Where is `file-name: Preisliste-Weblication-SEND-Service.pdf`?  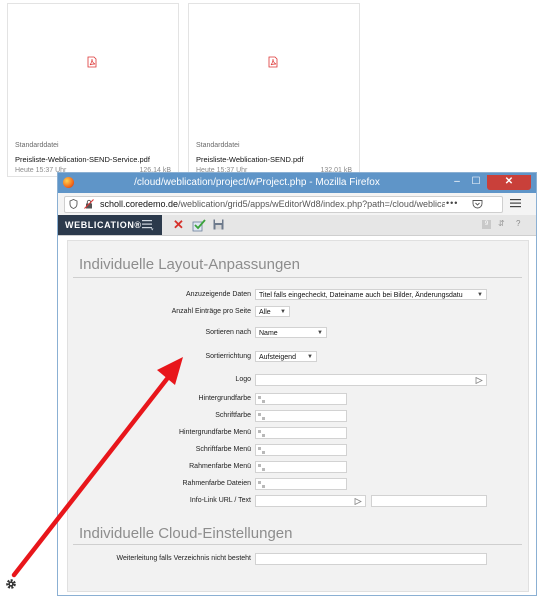
file-name: Preisliste-Weblication-SEND-Service.pdf is located at coordinates (82, 159).